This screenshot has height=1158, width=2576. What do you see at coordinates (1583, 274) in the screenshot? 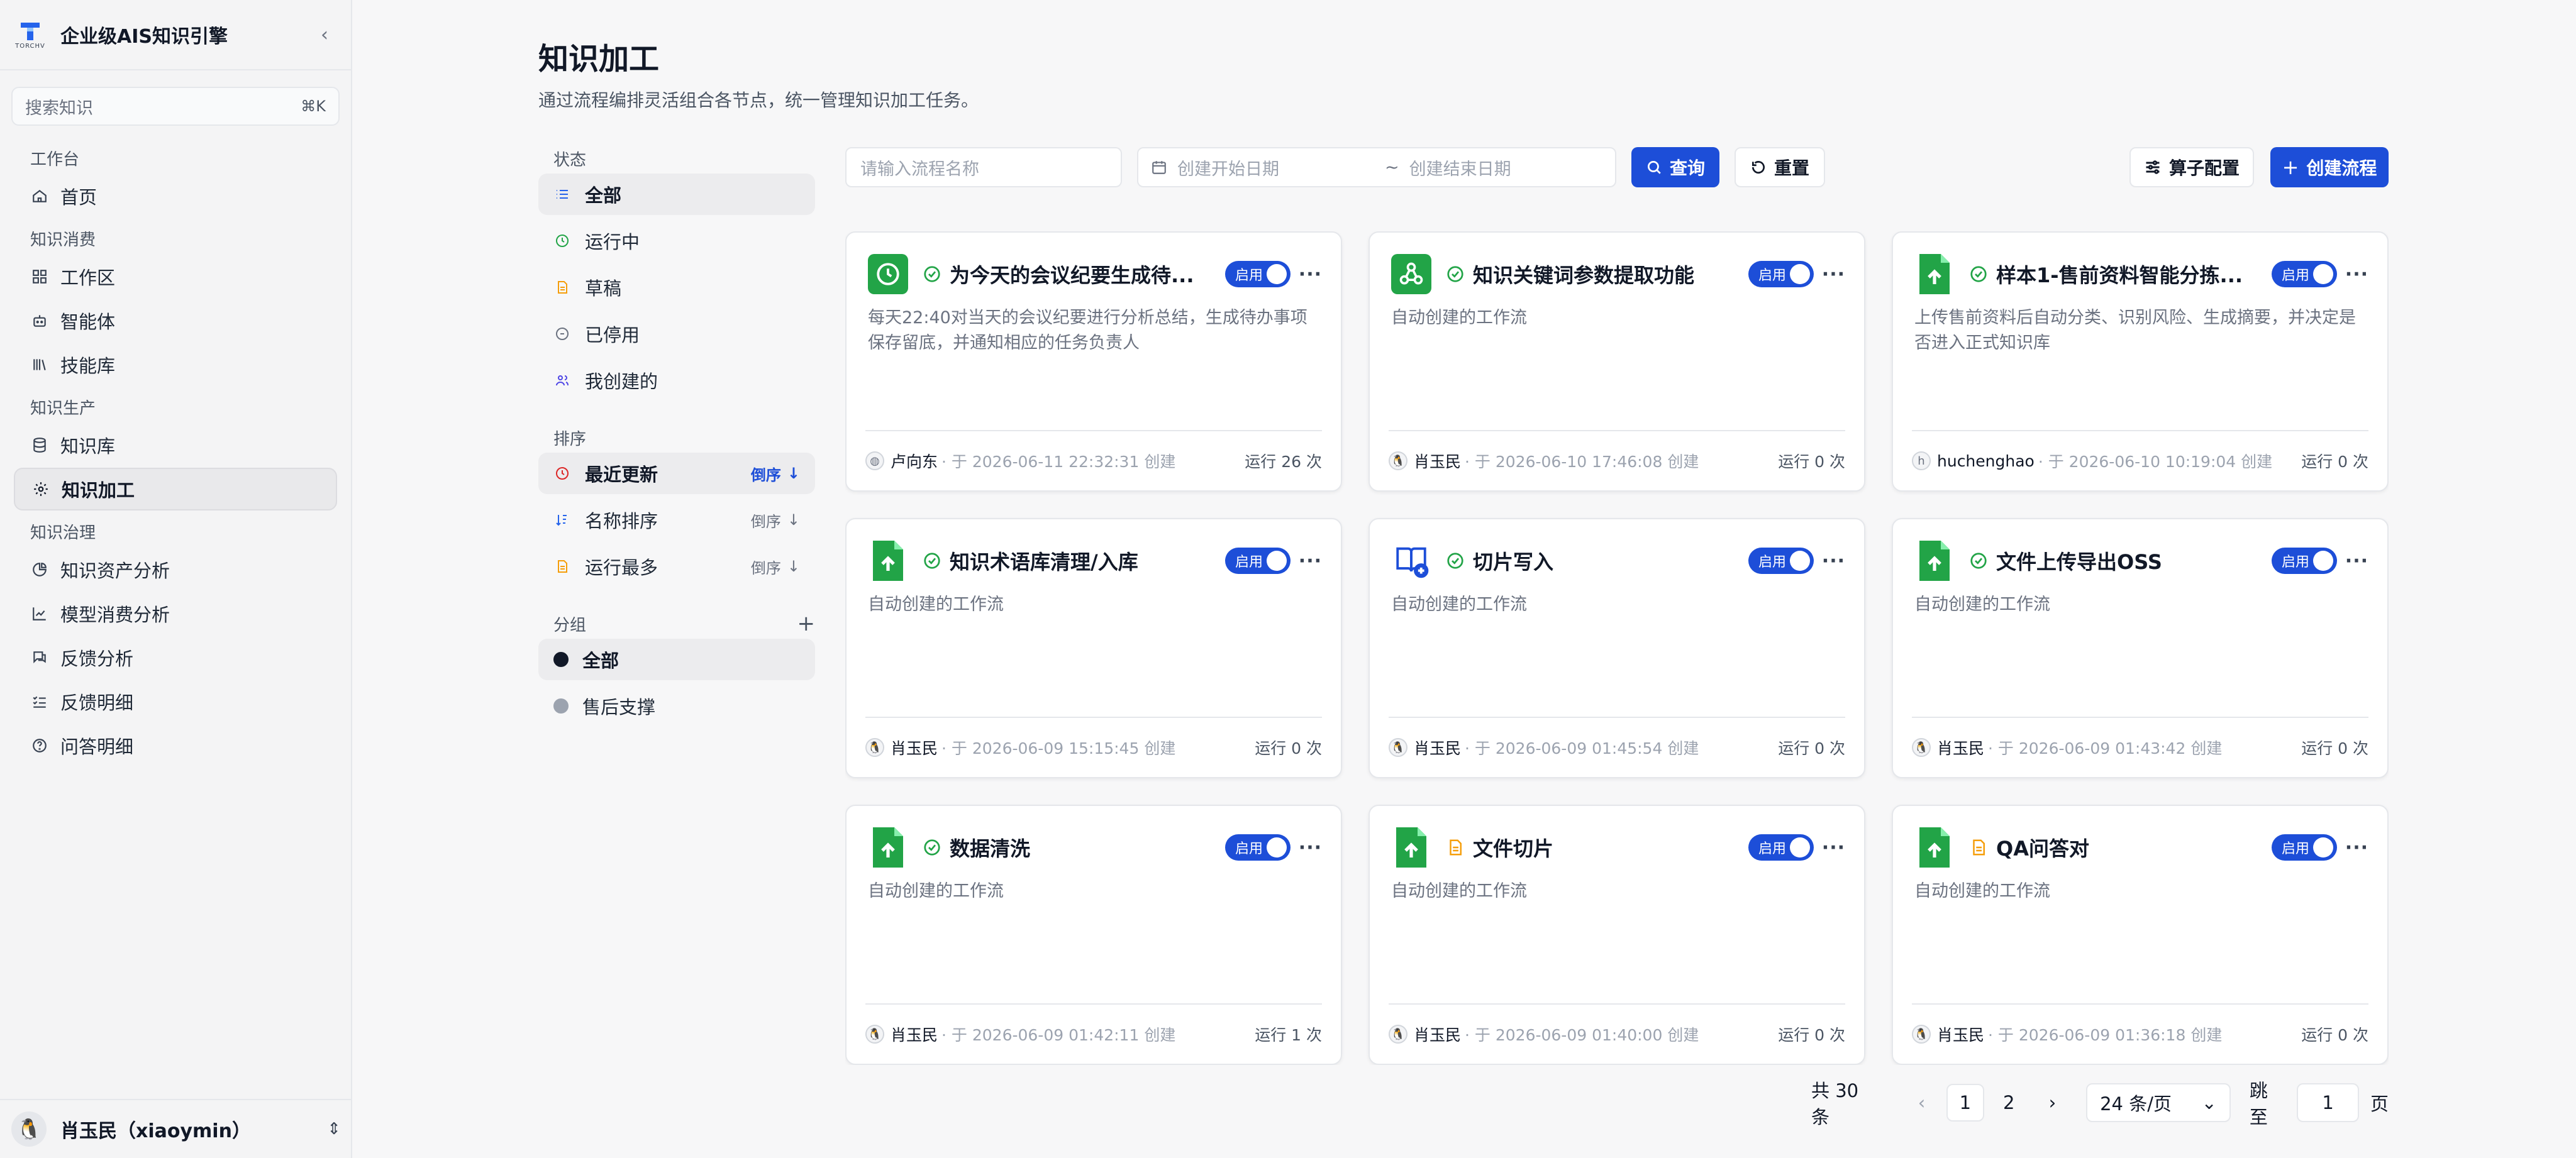
I see `card-title: 知识关键词参数提取功能` at bounding box center [1583, 274].